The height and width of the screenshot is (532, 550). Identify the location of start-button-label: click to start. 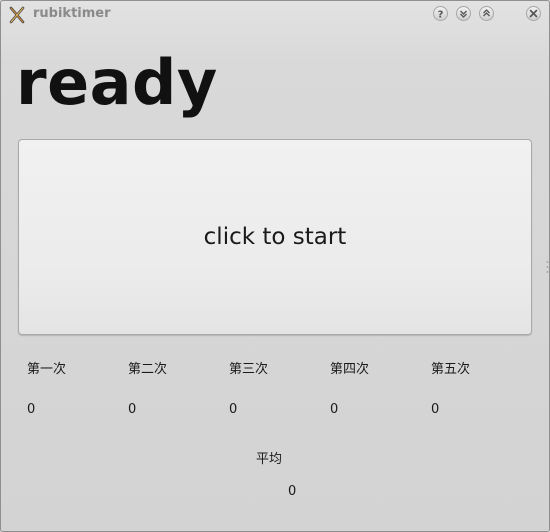
(275, 237).